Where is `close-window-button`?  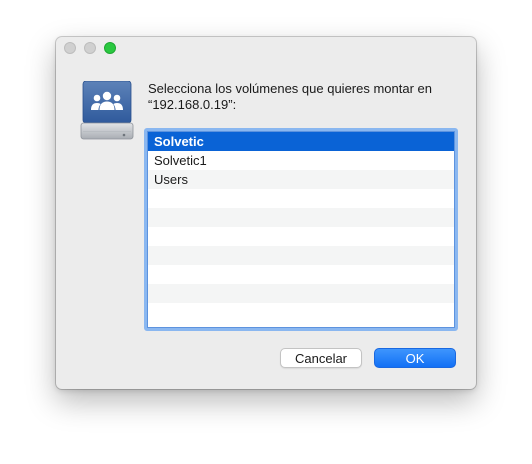
close-window-button is located at coordinates (70, 48).